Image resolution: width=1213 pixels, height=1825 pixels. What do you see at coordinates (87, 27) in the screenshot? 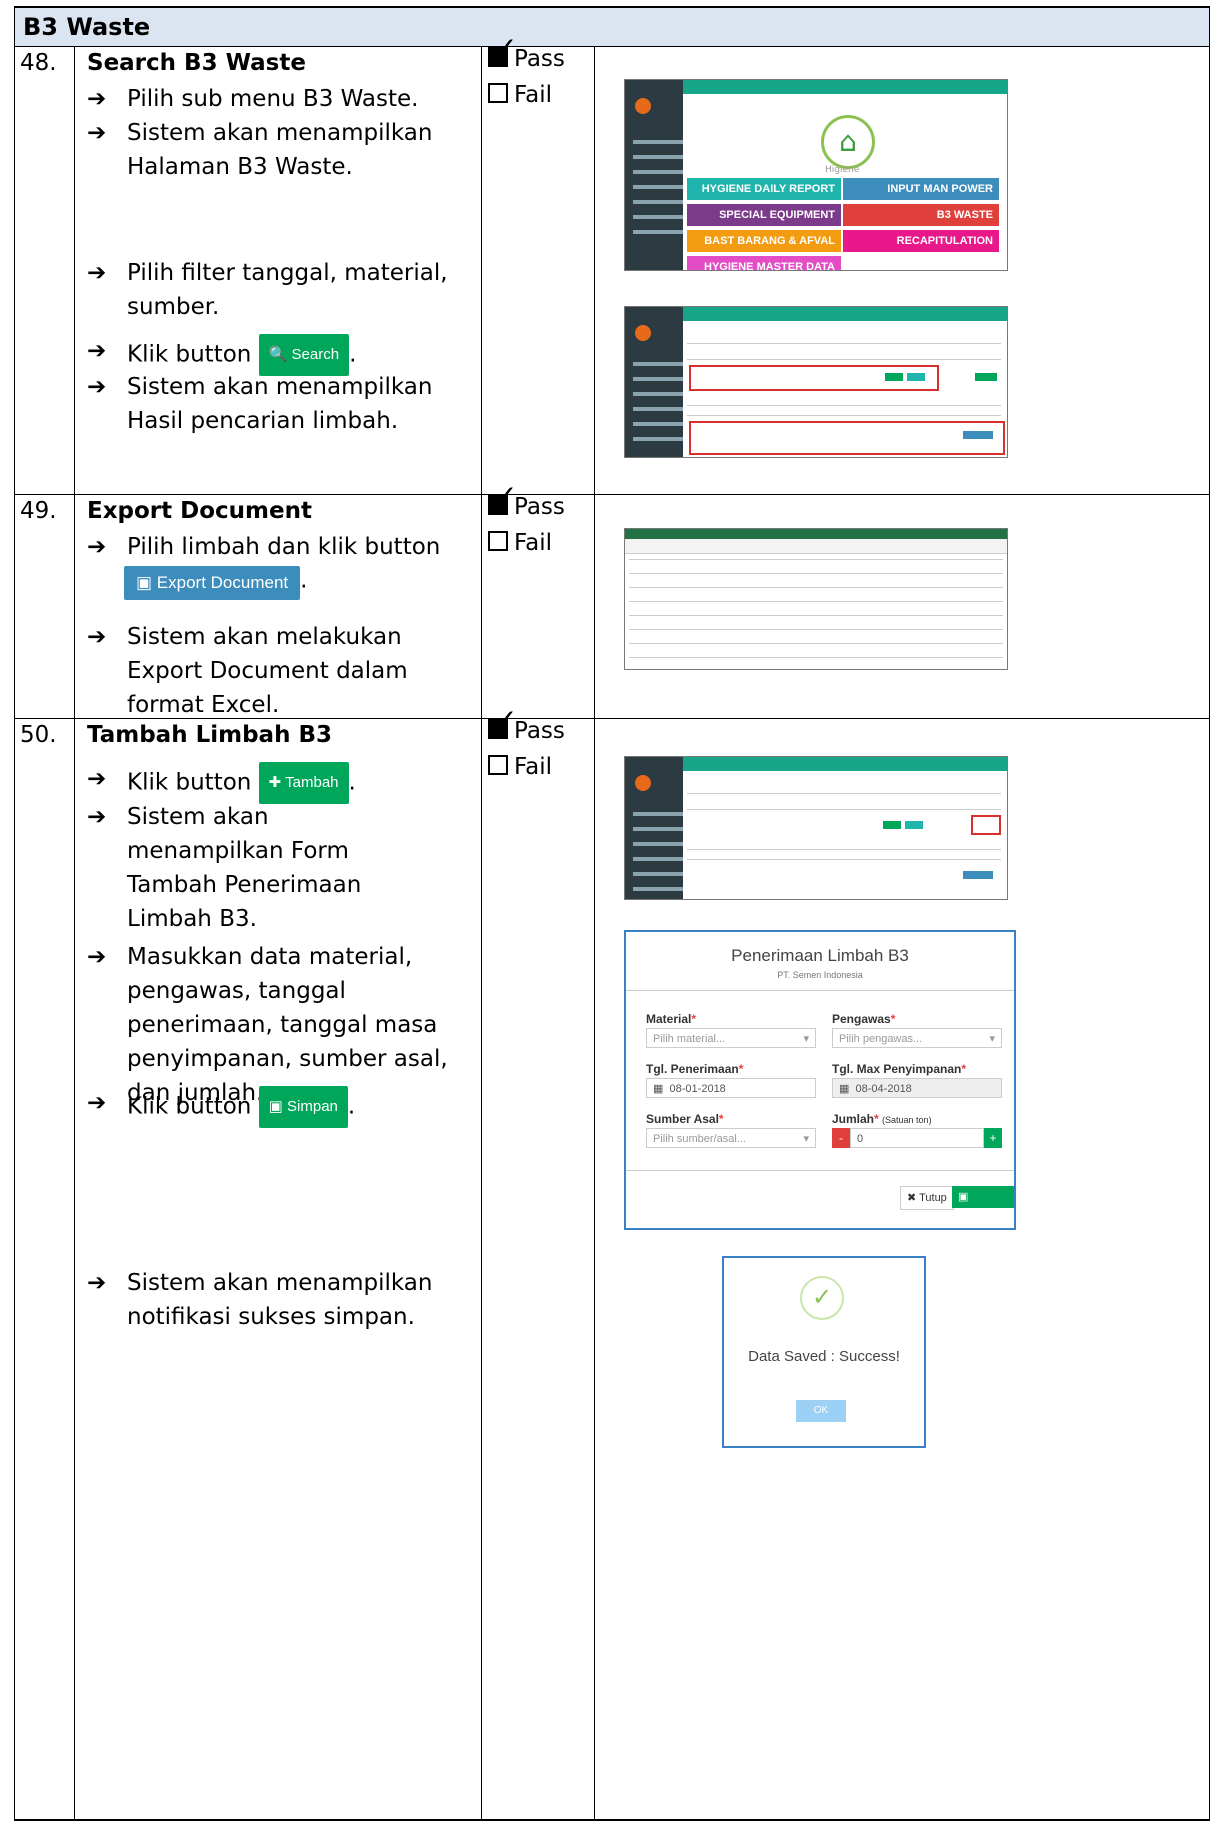
I see `section-title: B3 Waste` at bounding box center [87, 27].